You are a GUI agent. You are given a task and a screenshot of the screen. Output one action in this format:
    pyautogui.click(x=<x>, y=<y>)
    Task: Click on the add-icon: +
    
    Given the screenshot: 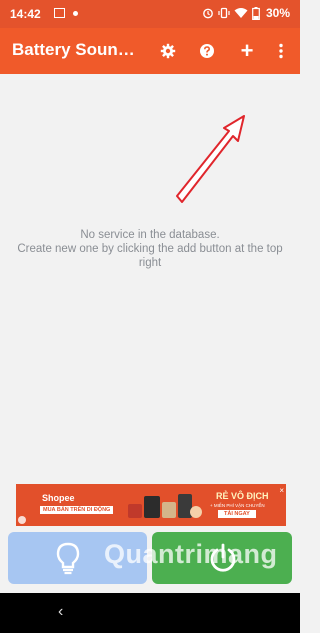 What is the action you would take?
    pyautogui.click(x=247, y=50)
    